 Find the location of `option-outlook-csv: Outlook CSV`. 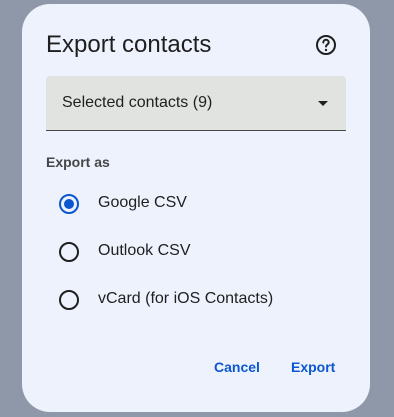

option-outlook-csv: Outlook CSV is located at coordinates (198, 252).